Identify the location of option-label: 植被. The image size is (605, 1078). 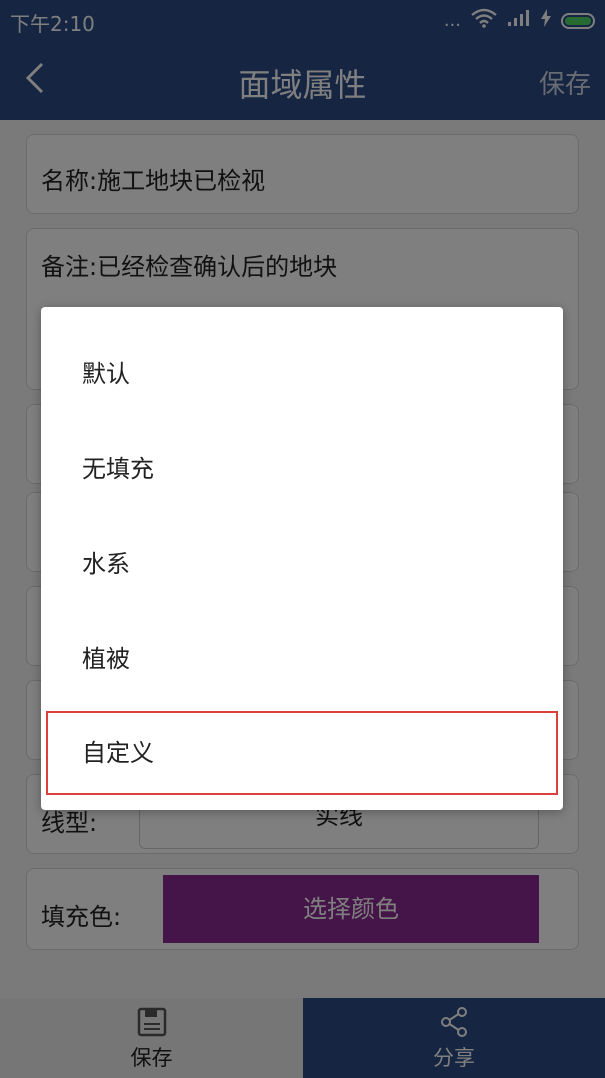
(106, 659).